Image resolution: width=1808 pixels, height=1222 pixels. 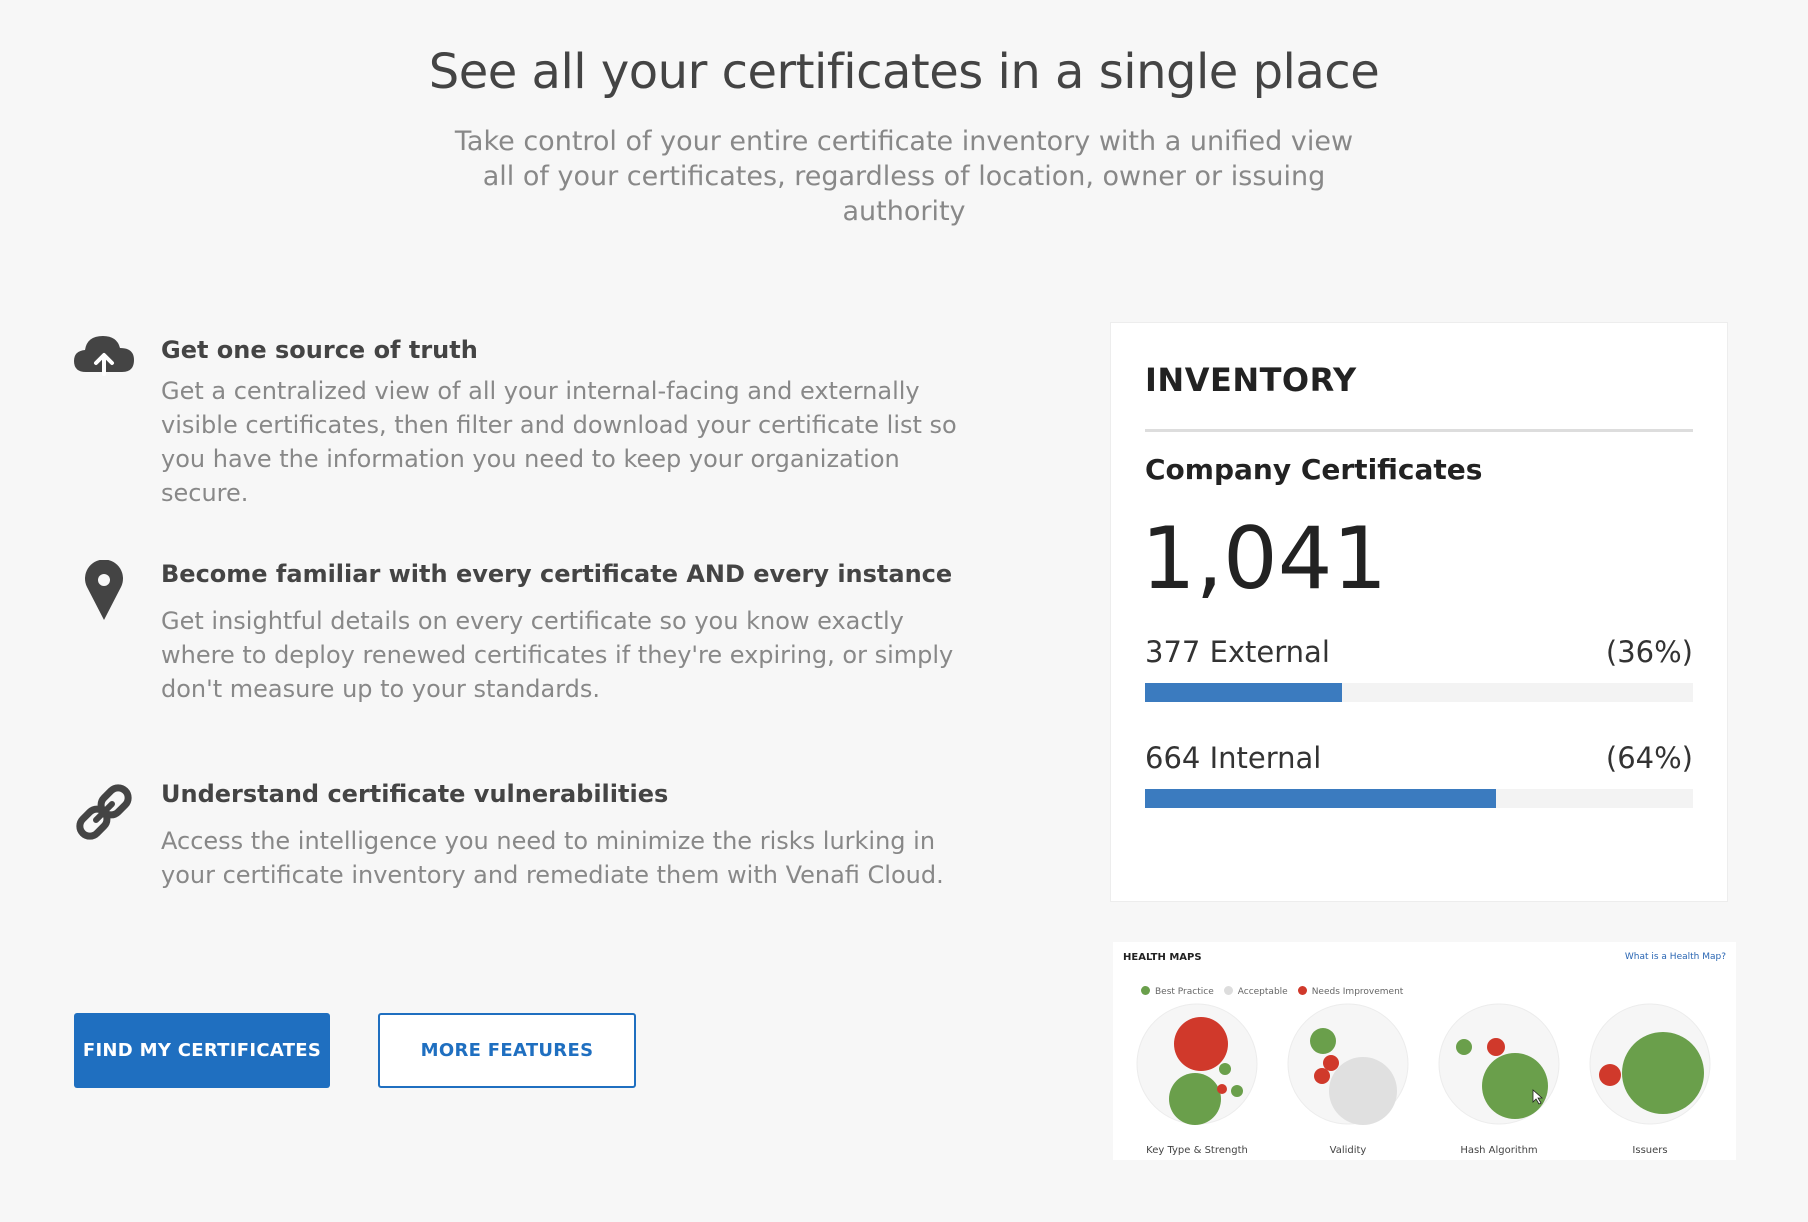 I want to click on certificate-total: 1,041, so click(x=1264, y=559).